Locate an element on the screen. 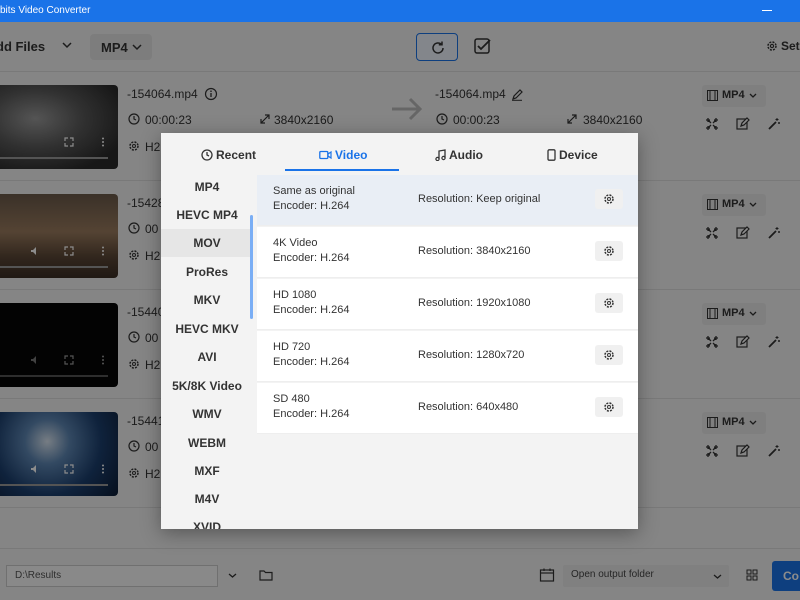  tab-video: Video is located at coordinates (342, 152).